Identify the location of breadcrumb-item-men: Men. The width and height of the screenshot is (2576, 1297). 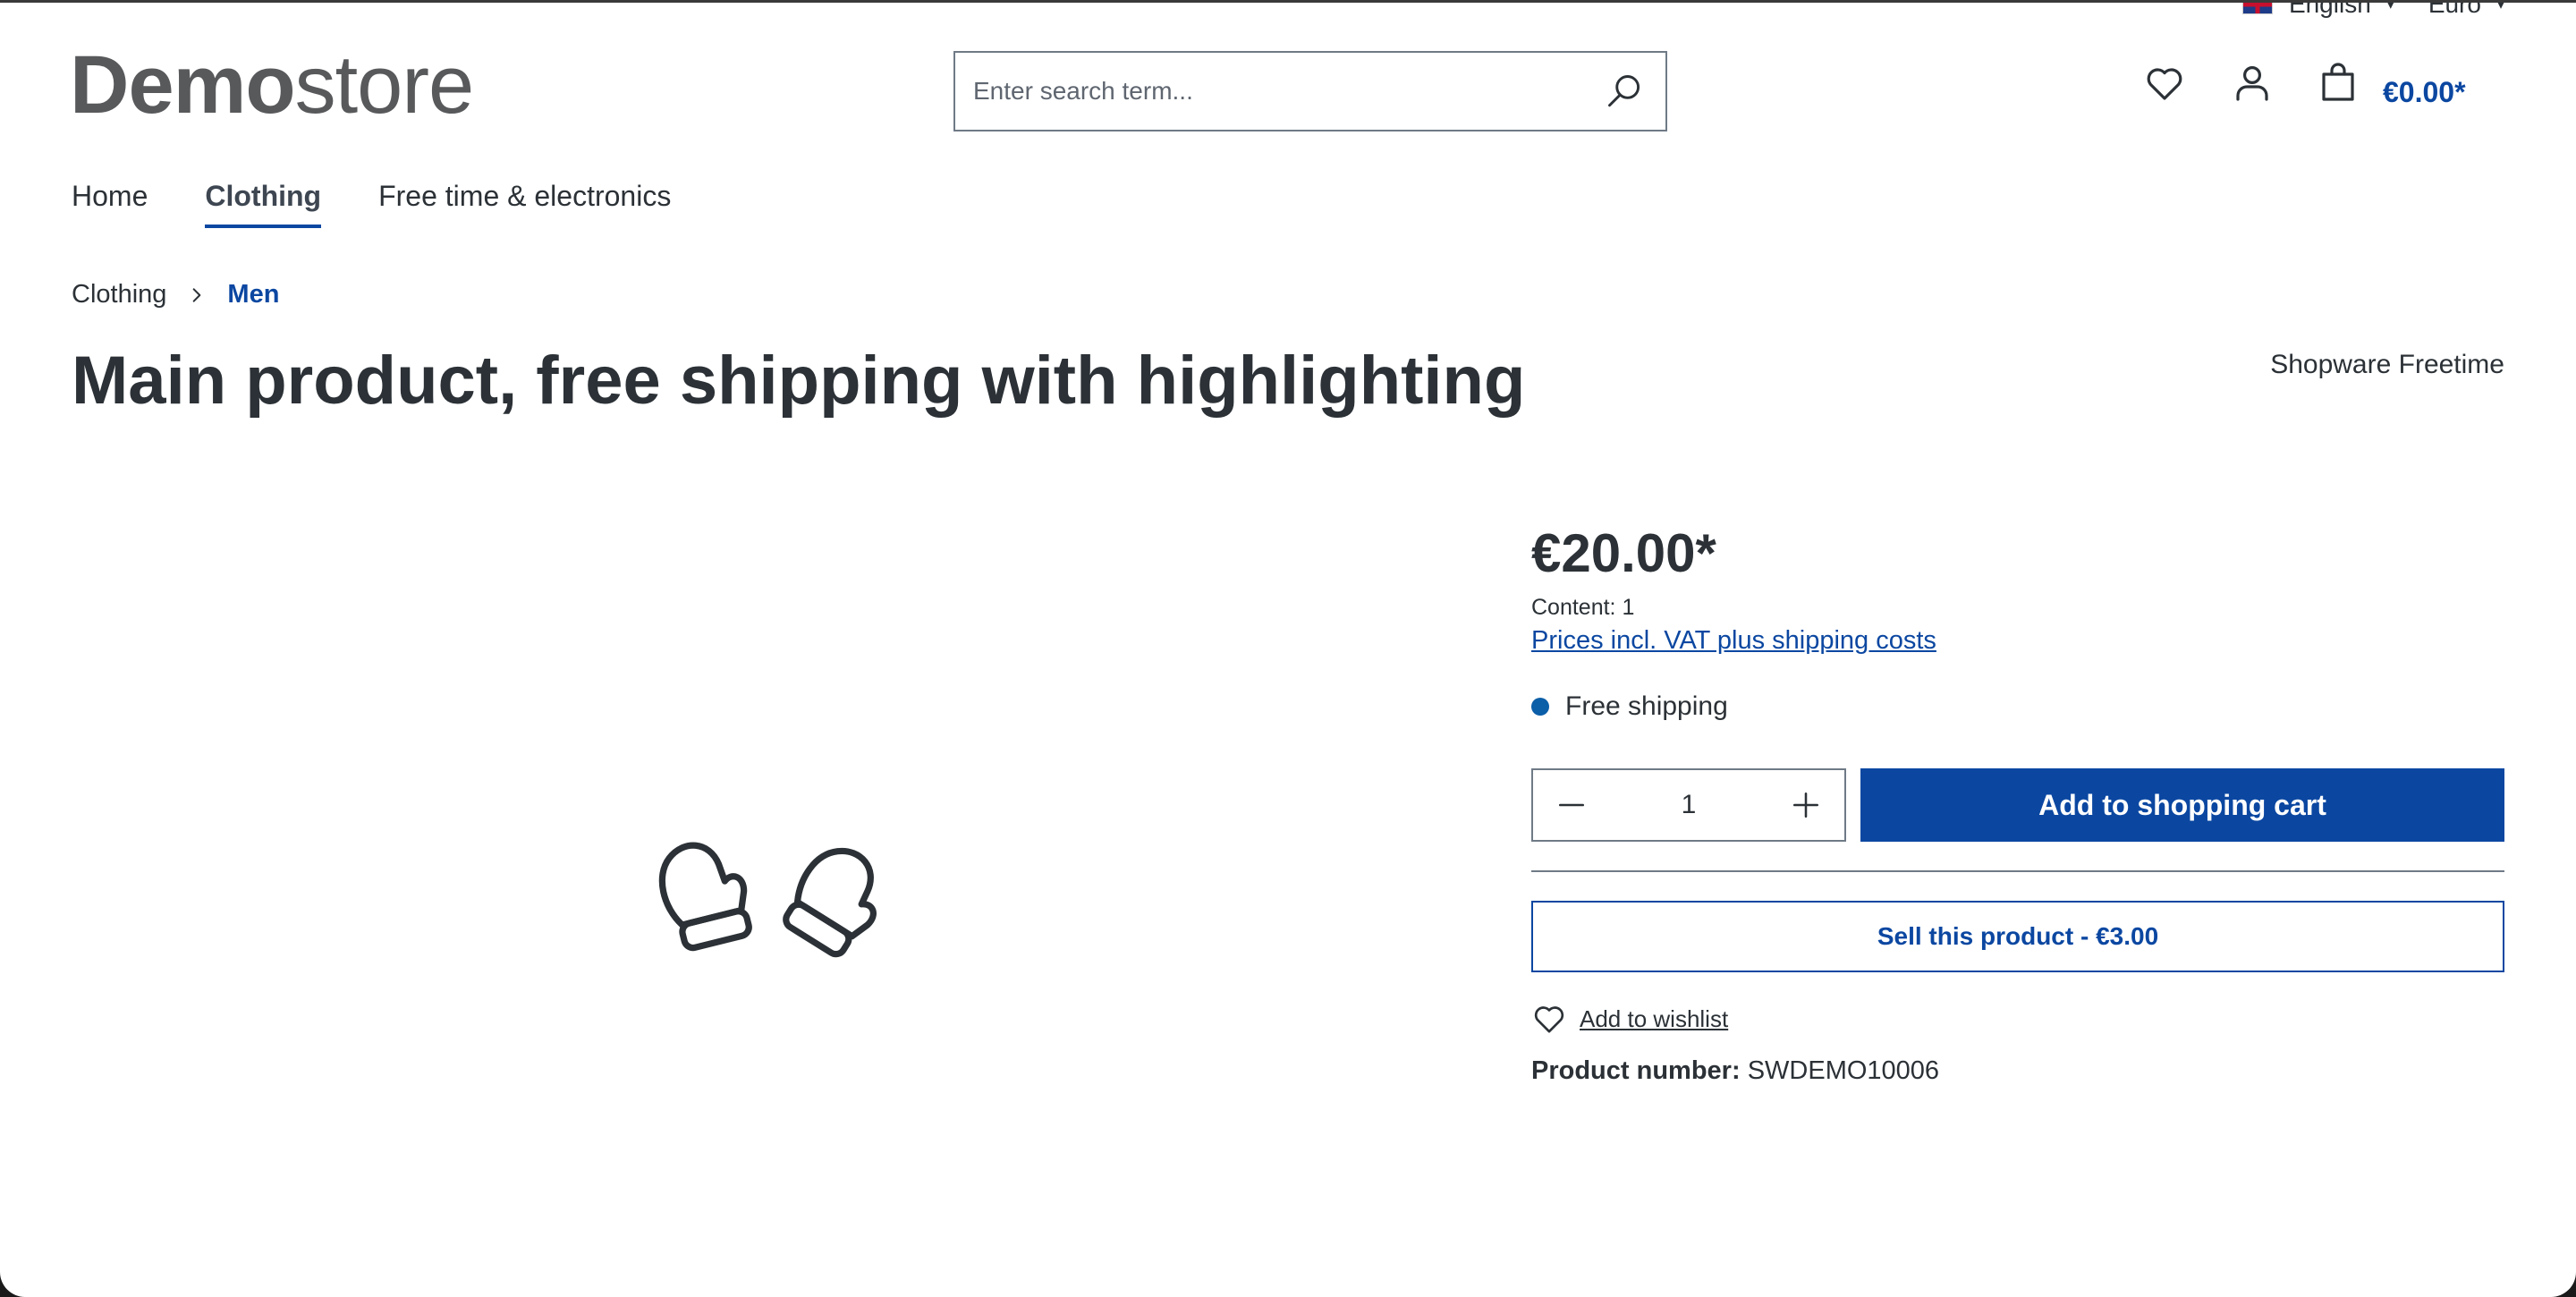
(253, 294).